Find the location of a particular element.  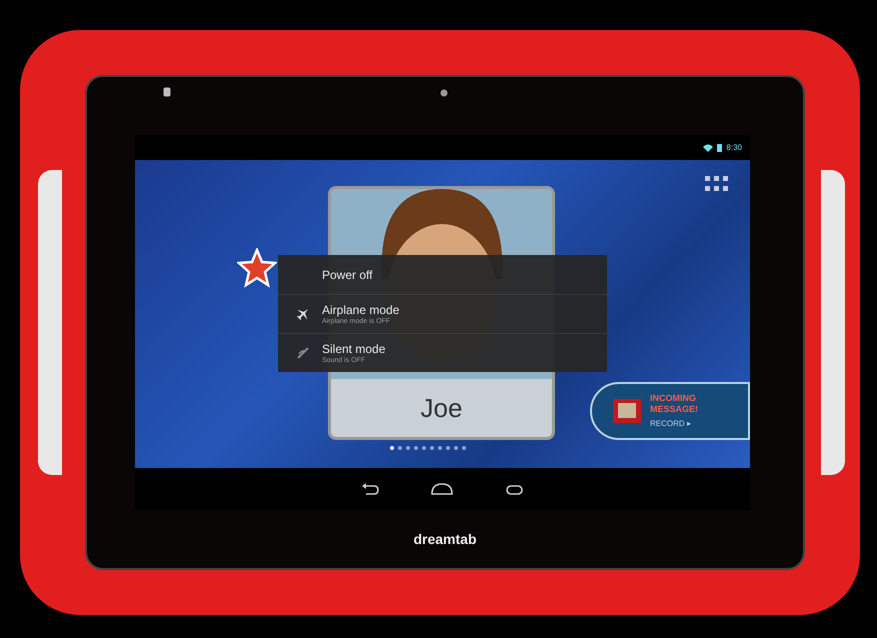

banner-title: INCOMING MESSAGE! is located at coordinates (675, 403).